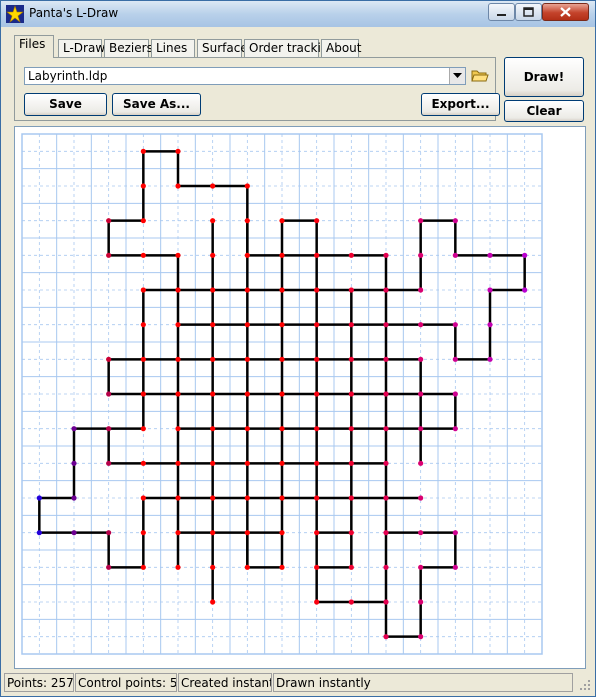 Image resolution: width=596 pixels, height=697 pixels. I want to click on dropdown-arrow-button, so click(457, 76).